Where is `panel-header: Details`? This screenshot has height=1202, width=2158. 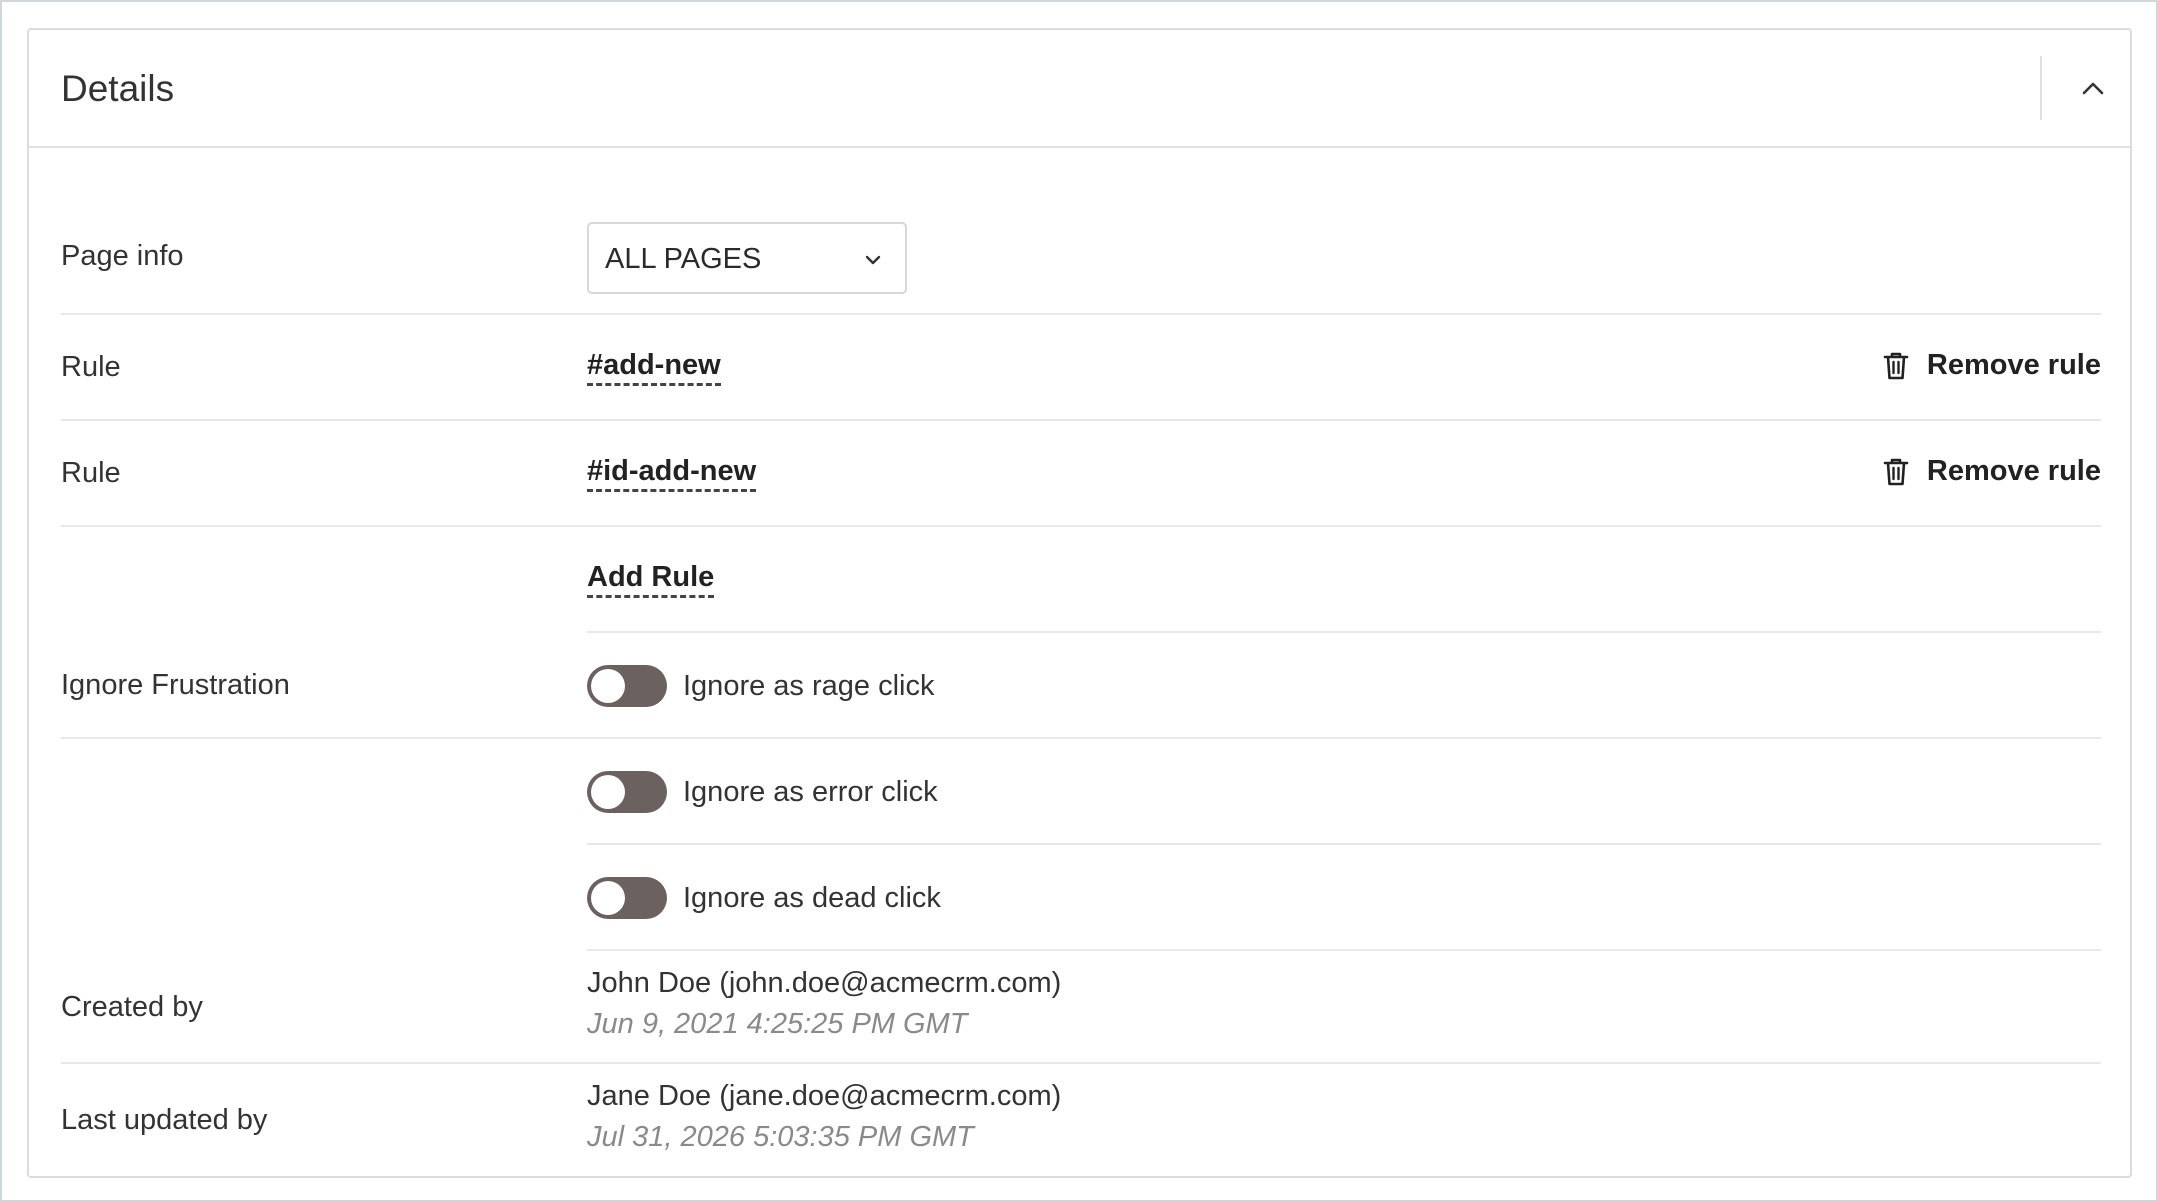
panel-header: Details is located at coordinates (1079, 89).